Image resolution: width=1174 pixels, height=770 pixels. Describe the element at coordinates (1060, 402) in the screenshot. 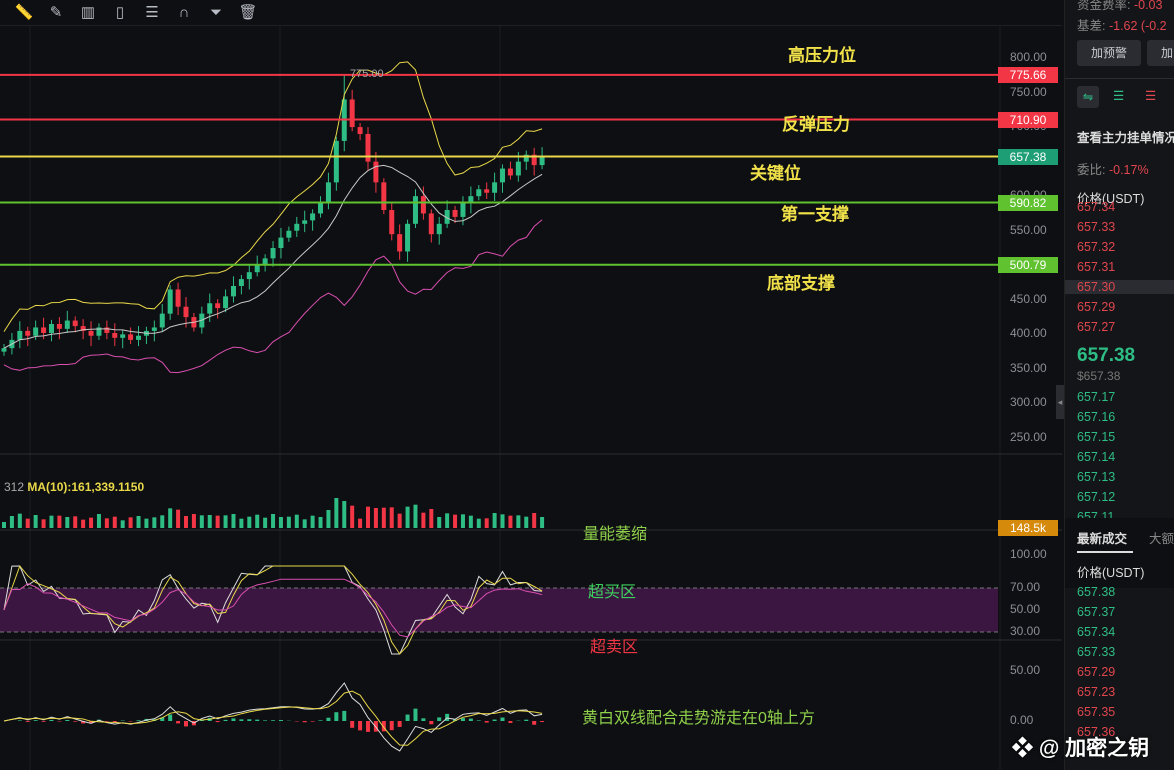

I see `collapse-panel-handle: ◂` at that location.